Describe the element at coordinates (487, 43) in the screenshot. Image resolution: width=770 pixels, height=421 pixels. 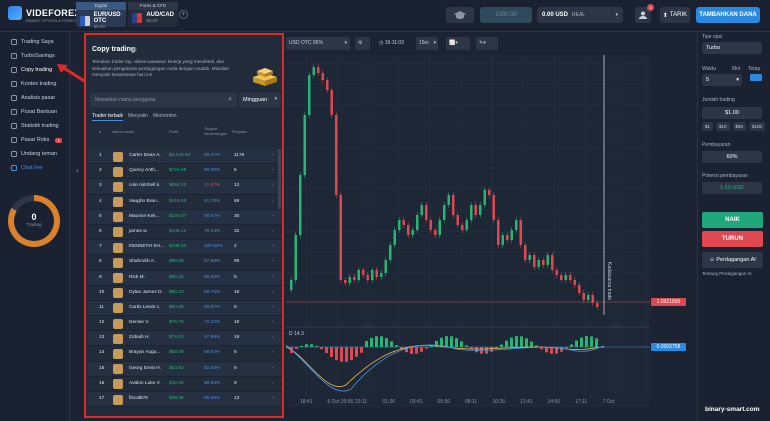
I see `drawing-tools-button: ✎▾` at that location.